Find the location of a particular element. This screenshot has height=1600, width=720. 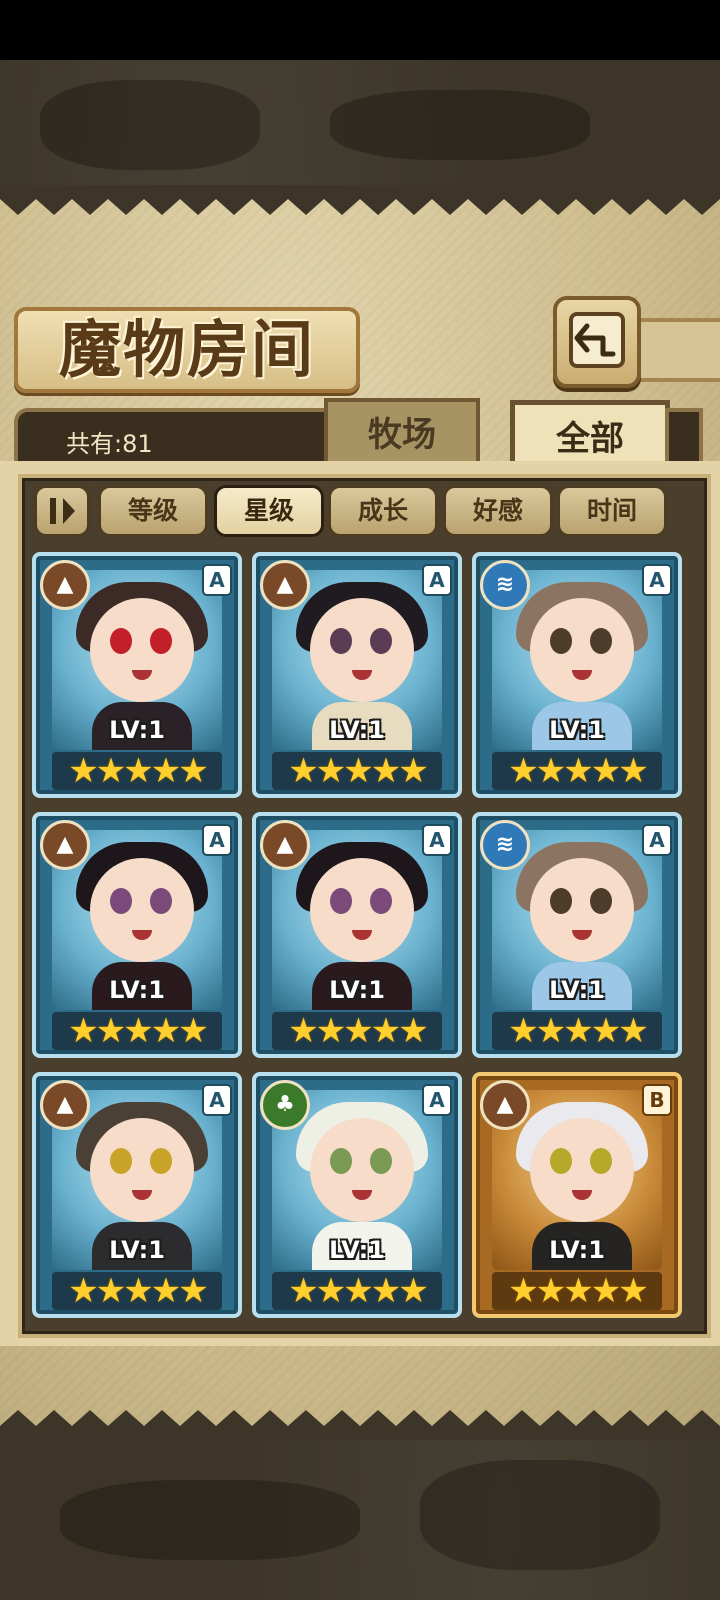

back-button-rail is located at coordinates (675, 350).